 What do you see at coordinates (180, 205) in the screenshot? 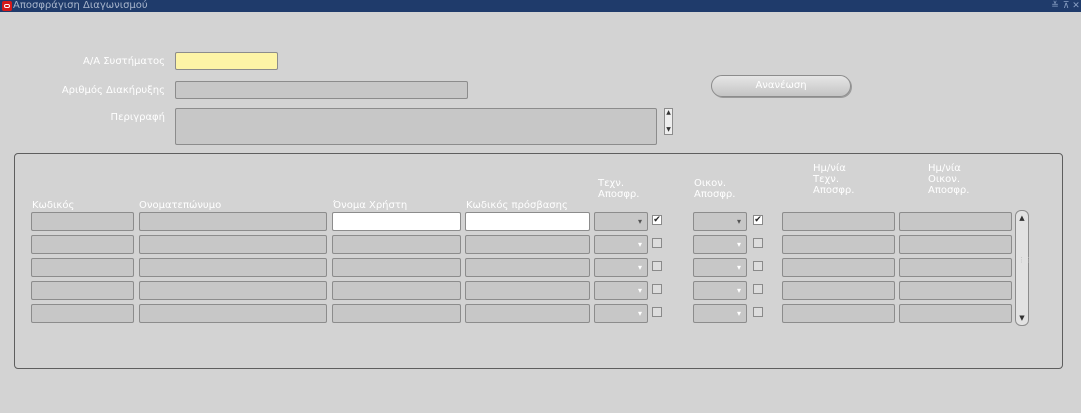
I see `header-fullname: Ονοματεπώνυμο` at bounding box center [180, 205].